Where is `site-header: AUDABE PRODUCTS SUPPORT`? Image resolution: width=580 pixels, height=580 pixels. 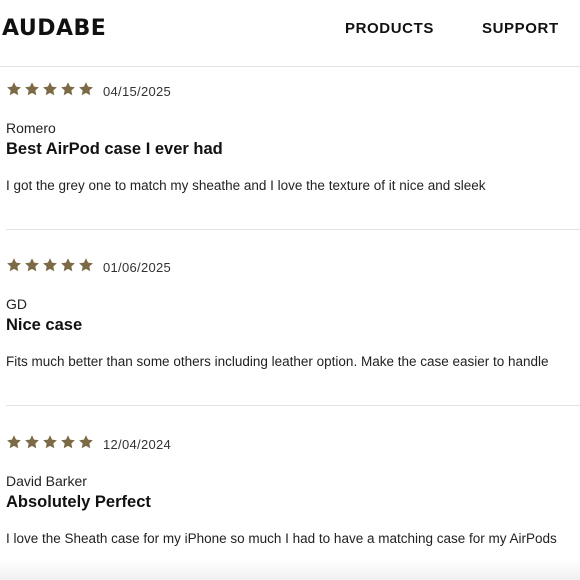 site-header: AUDABE PRODUCTS SUPPORT is located at coordinates (290, 33).